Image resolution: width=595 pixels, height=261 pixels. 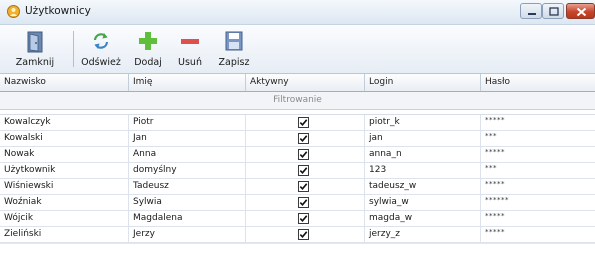 I want to click on cell-name: Anna, so click(x=187, y=154).